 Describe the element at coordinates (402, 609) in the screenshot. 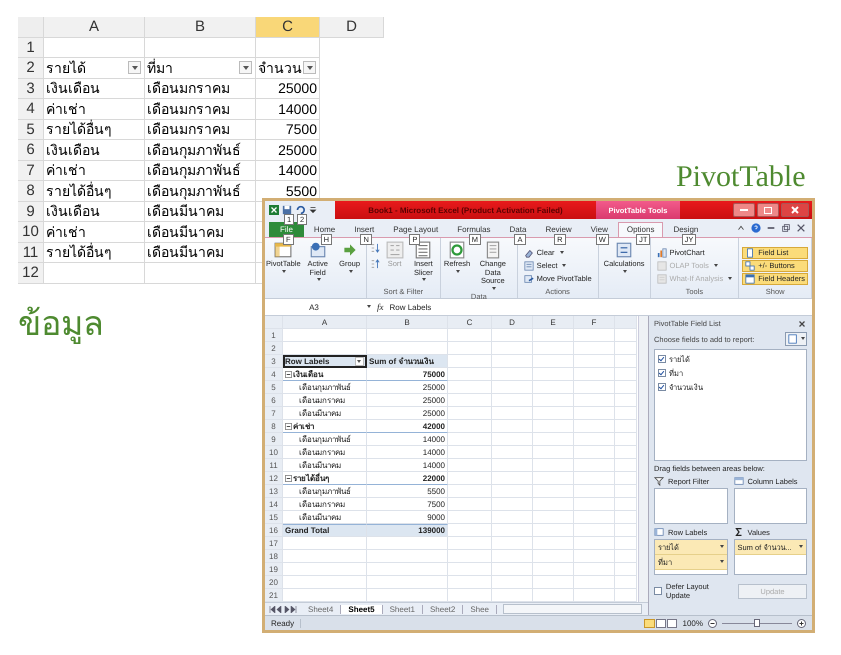

I see `sheet-tab: Sheet1` at that location.